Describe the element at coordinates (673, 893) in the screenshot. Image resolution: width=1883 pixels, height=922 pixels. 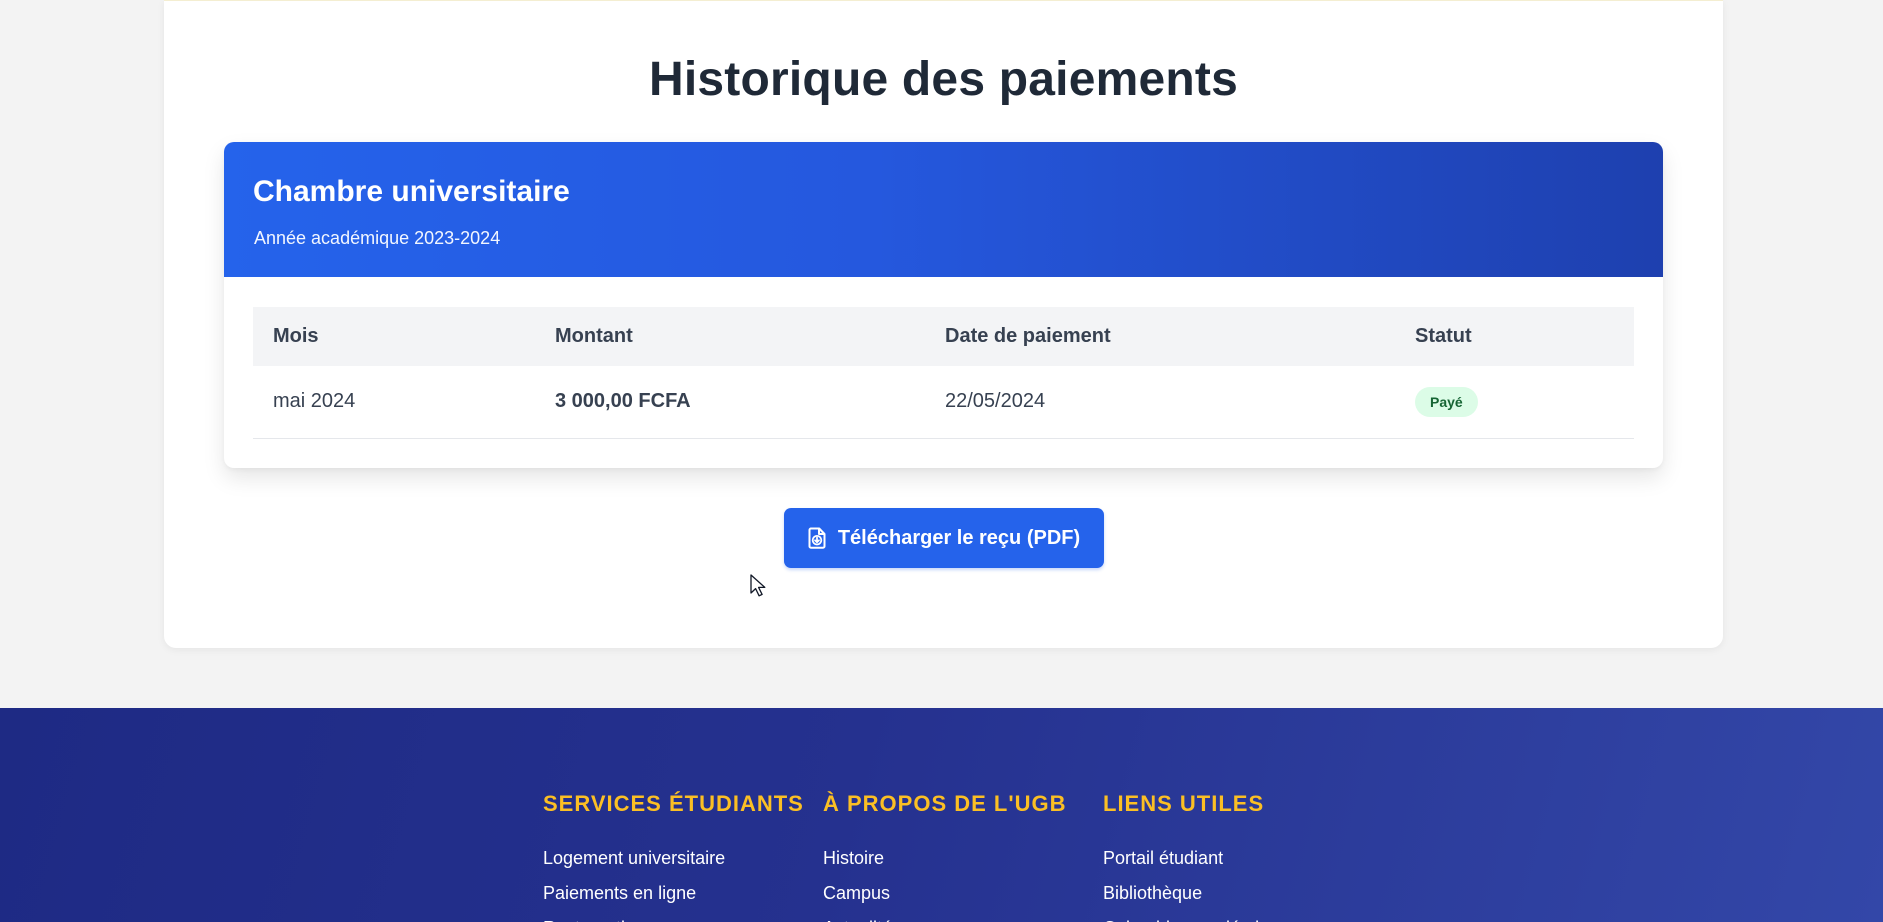
I see `footer-link-online-payments: Paiements en ligne` at that location.